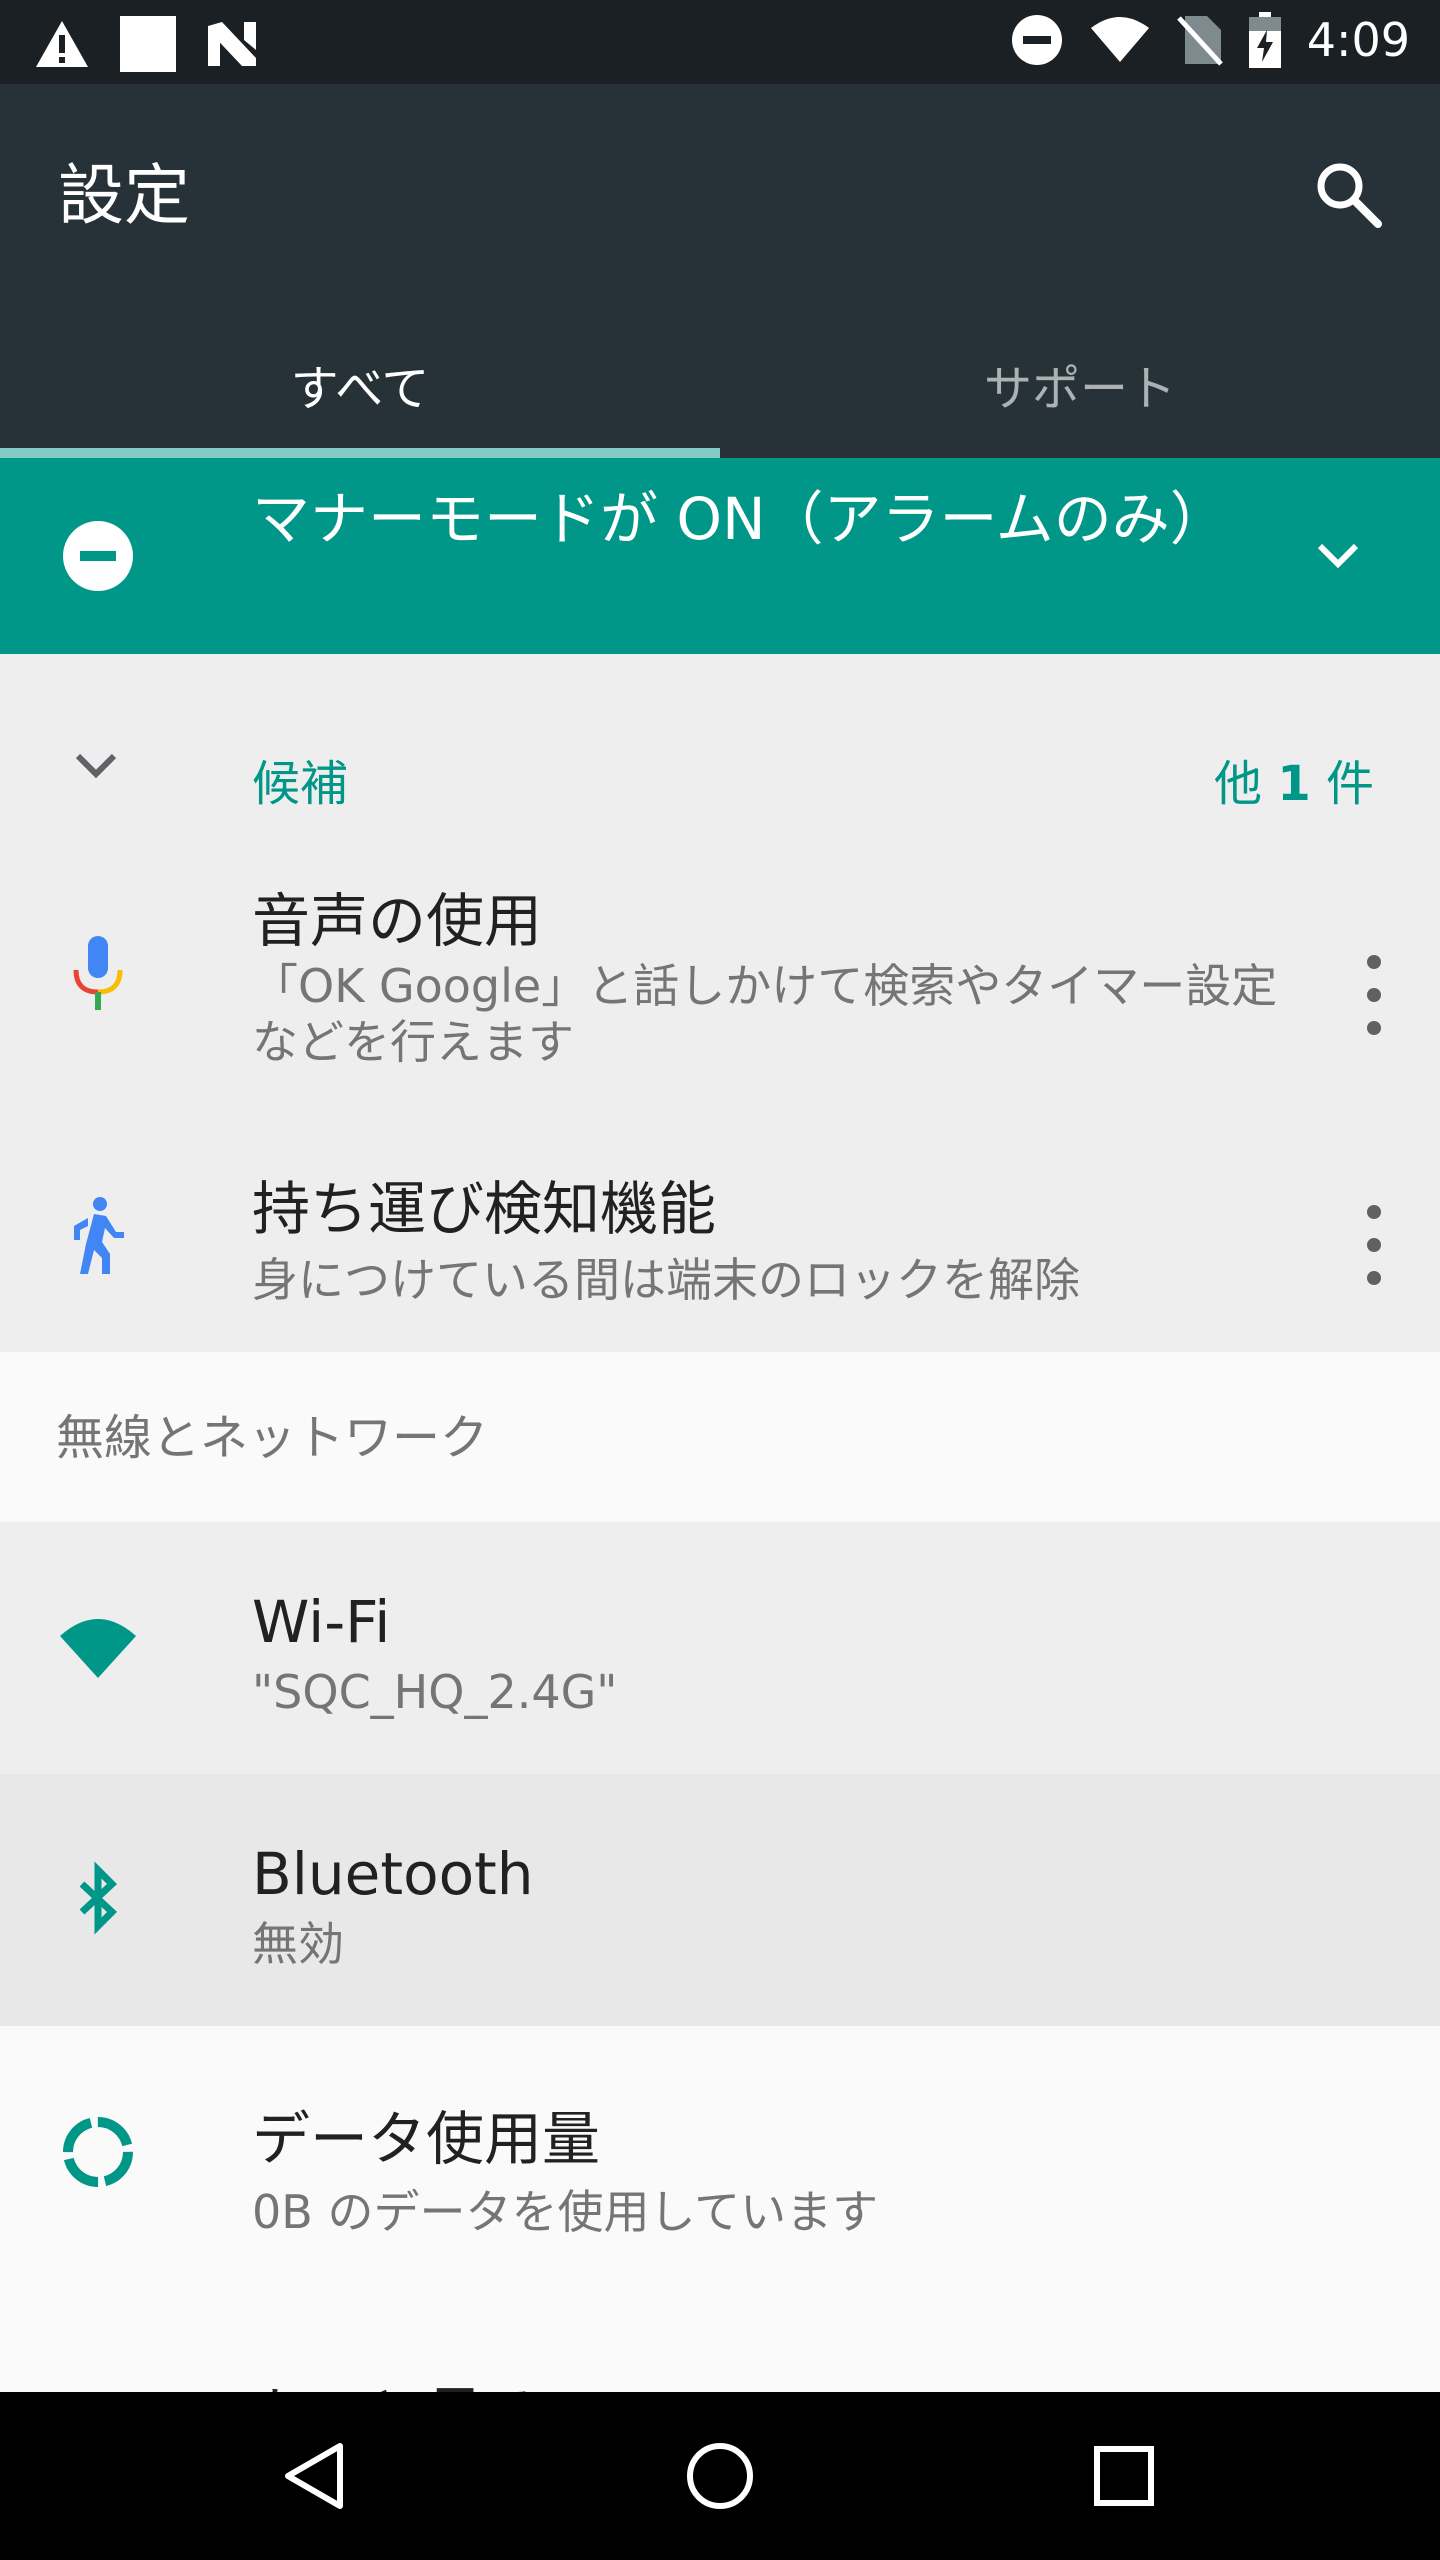 The height and width of the screenshot is (2560, 1440). I want to click on data-usage-icon, so click(98, 2152).